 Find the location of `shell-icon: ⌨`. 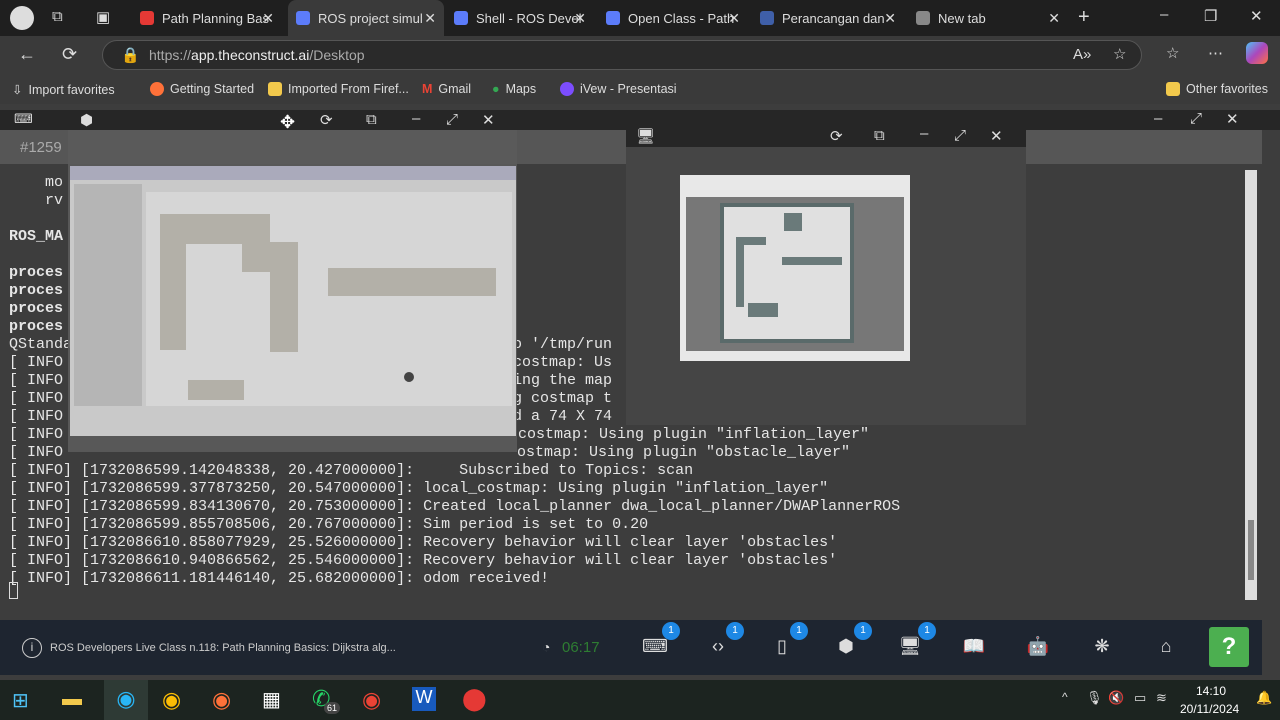

shell-icon: ⌨ is located at coordinates (655, 646).